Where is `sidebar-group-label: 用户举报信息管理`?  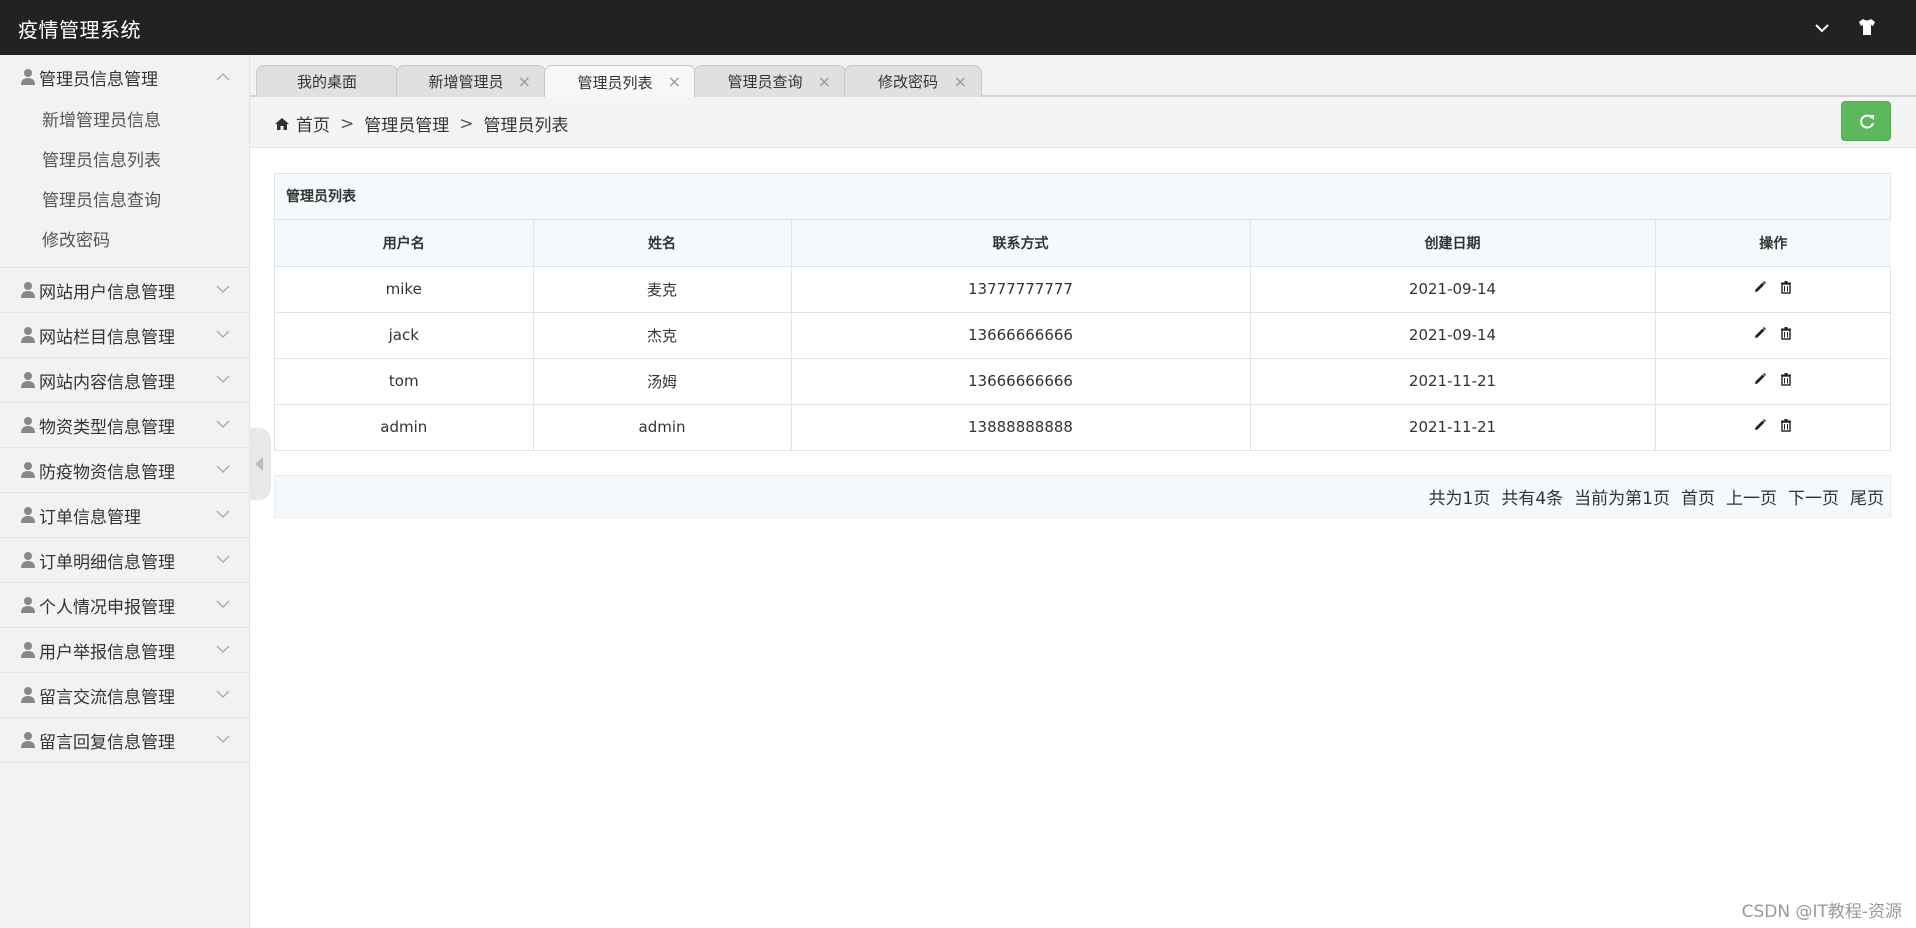 sidebar-group-label: 用户举报信息管理 is located at coordinates (107, 652).